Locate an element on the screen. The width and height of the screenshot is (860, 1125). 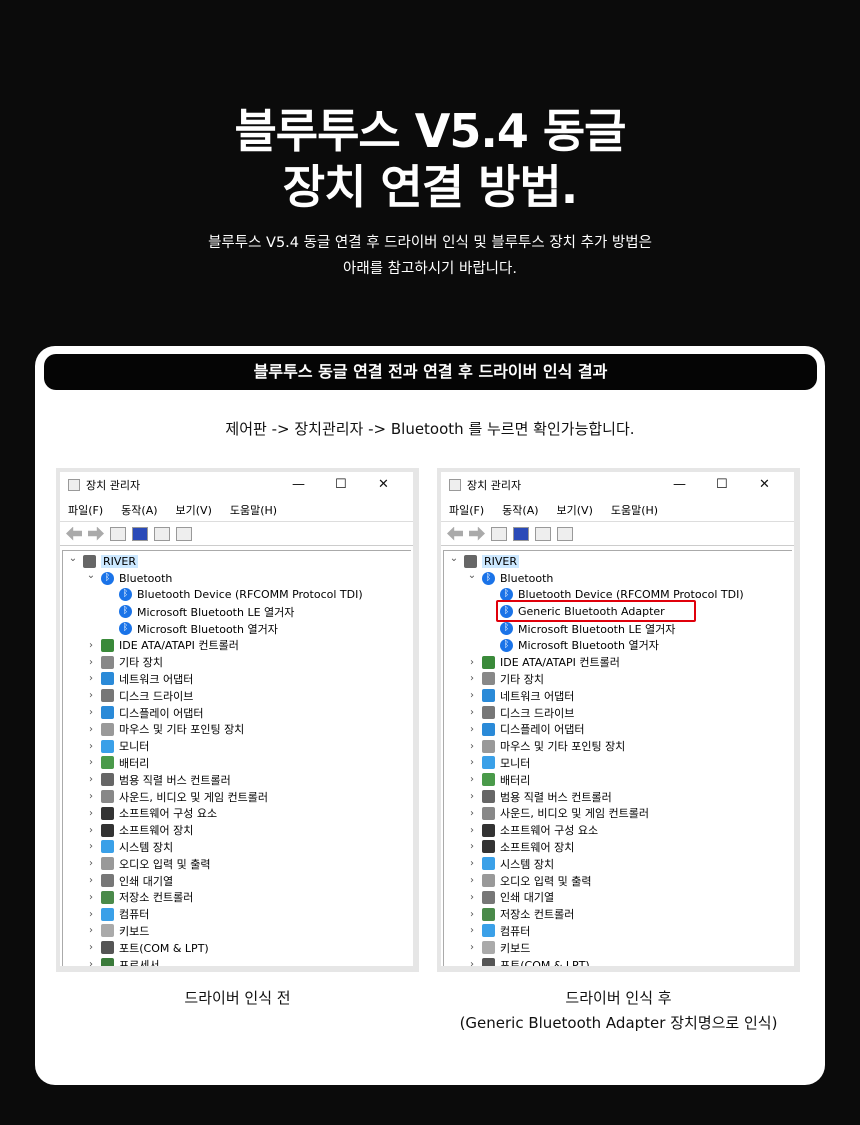
tree-item: ᛒ Generic Bluetooth Adapter is located at coordinates (618, 611).